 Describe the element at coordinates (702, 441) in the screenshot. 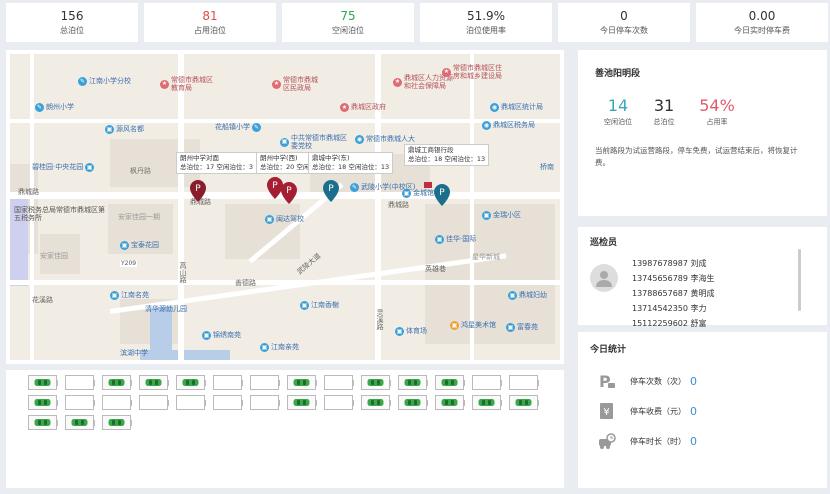

I see `stat-row-parking-duration: 停车时长（时） 0` at that location.